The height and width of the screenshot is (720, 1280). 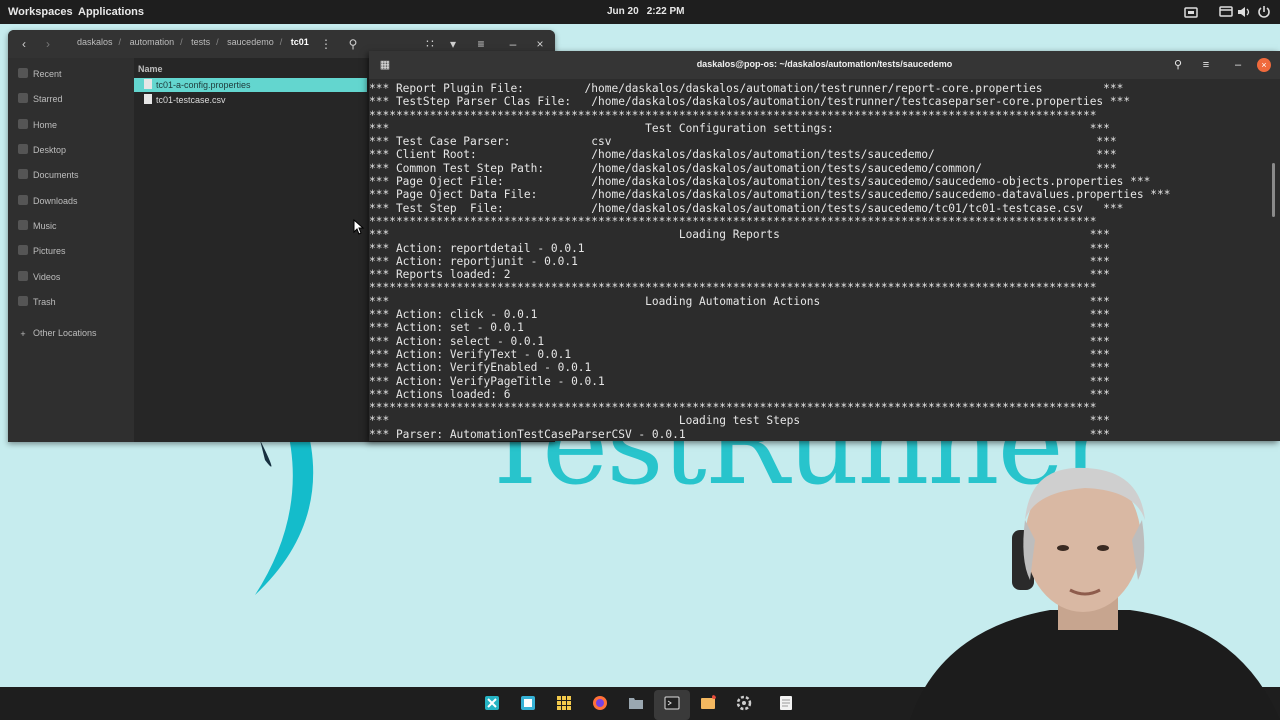 What do you see at coordinates (665, 11) in the screenshot?
I see `time-label: 2:22 PM` at bounding box center [665, 11].